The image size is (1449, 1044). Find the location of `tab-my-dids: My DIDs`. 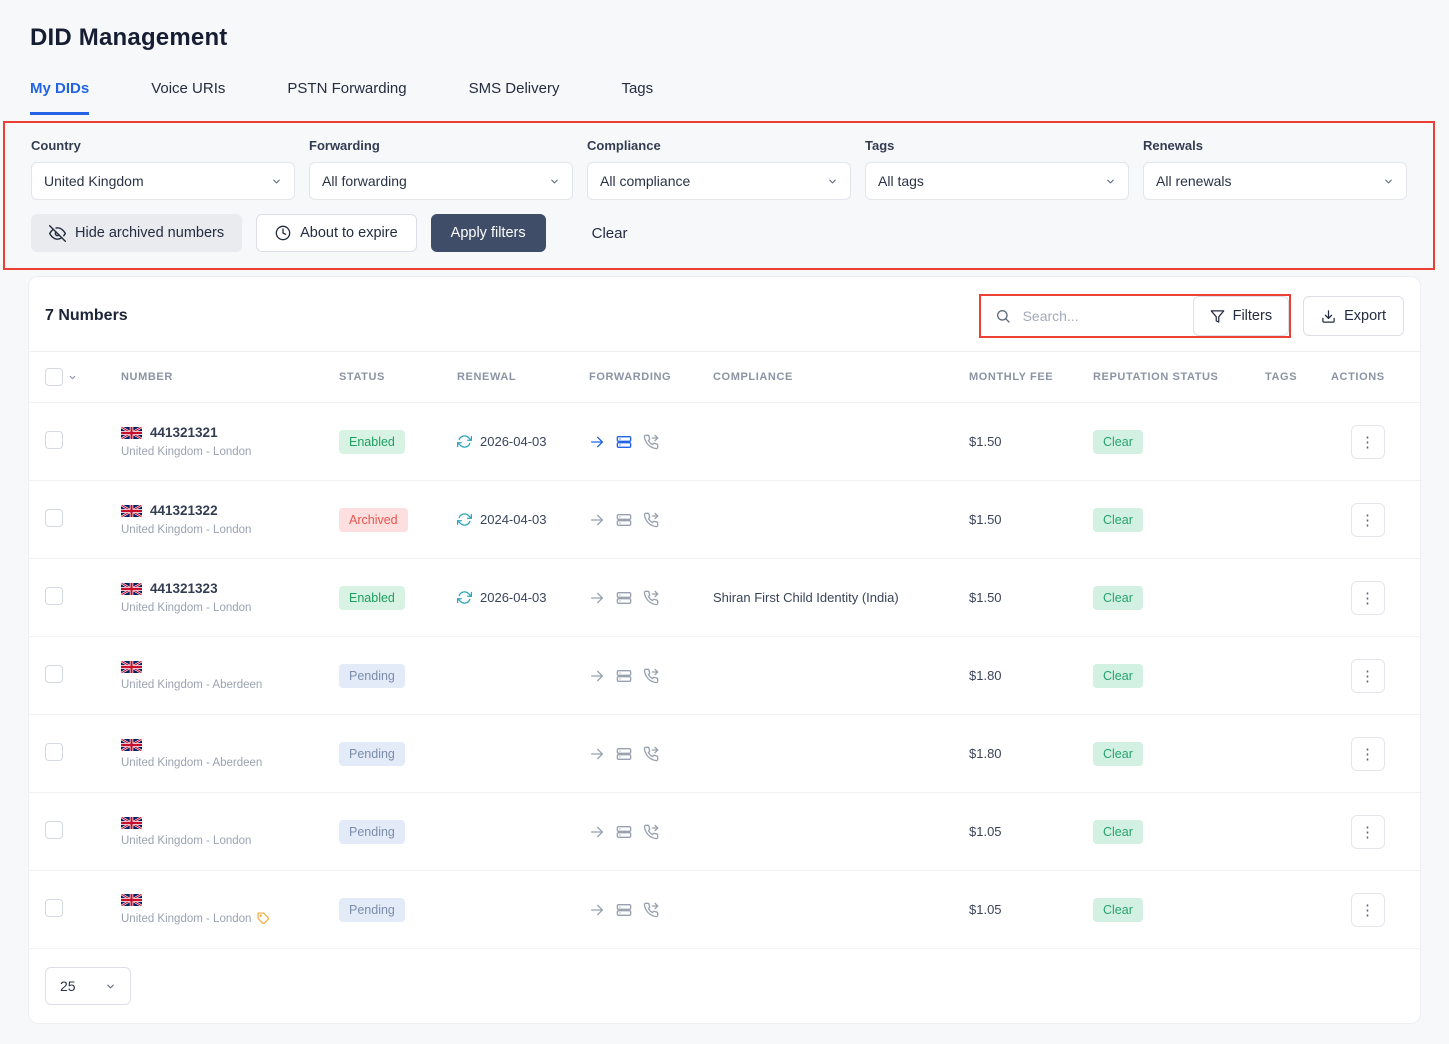

tab-my-dids: My DIDs is located at coordinates (60, 97).